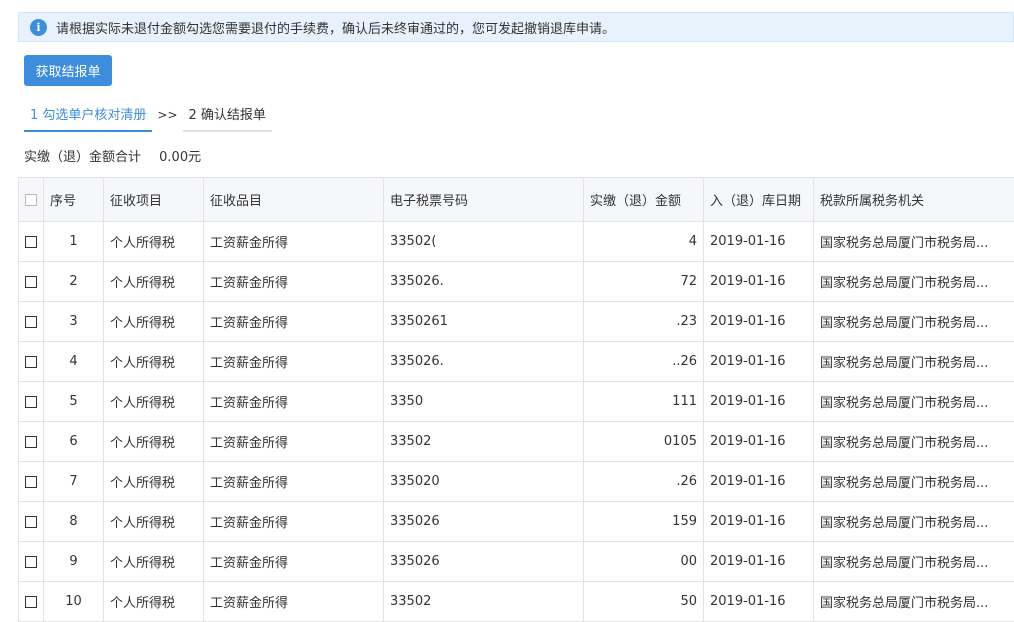 The width and height of the screenshot is (1014, 622). What do you see at coordinates (74, 482) in the screenshot?
I see `cell-seq: 7` at bounding box center [74, 482].